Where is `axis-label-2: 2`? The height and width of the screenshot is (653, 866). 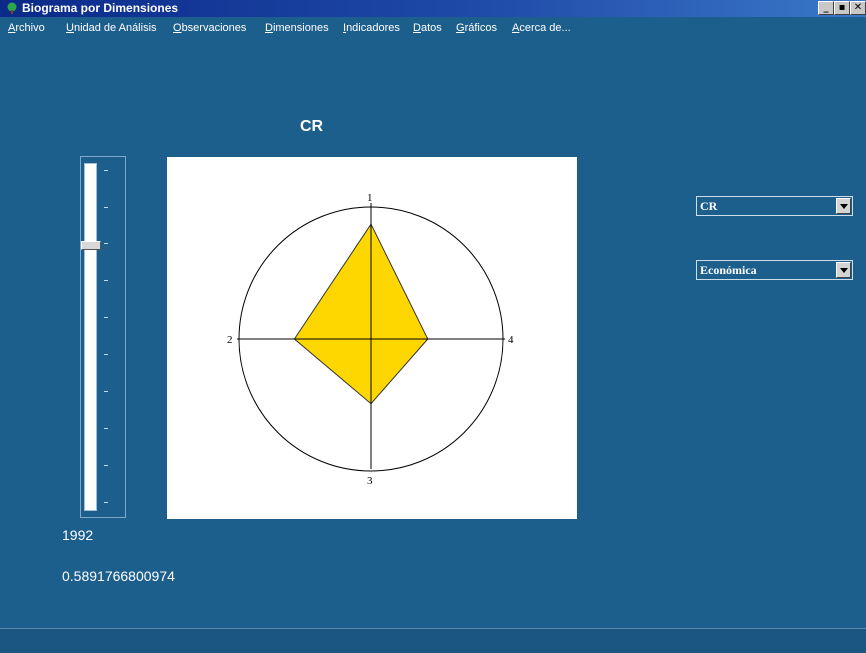 axis-label-2: 2 is located at coordinates (230, 340).